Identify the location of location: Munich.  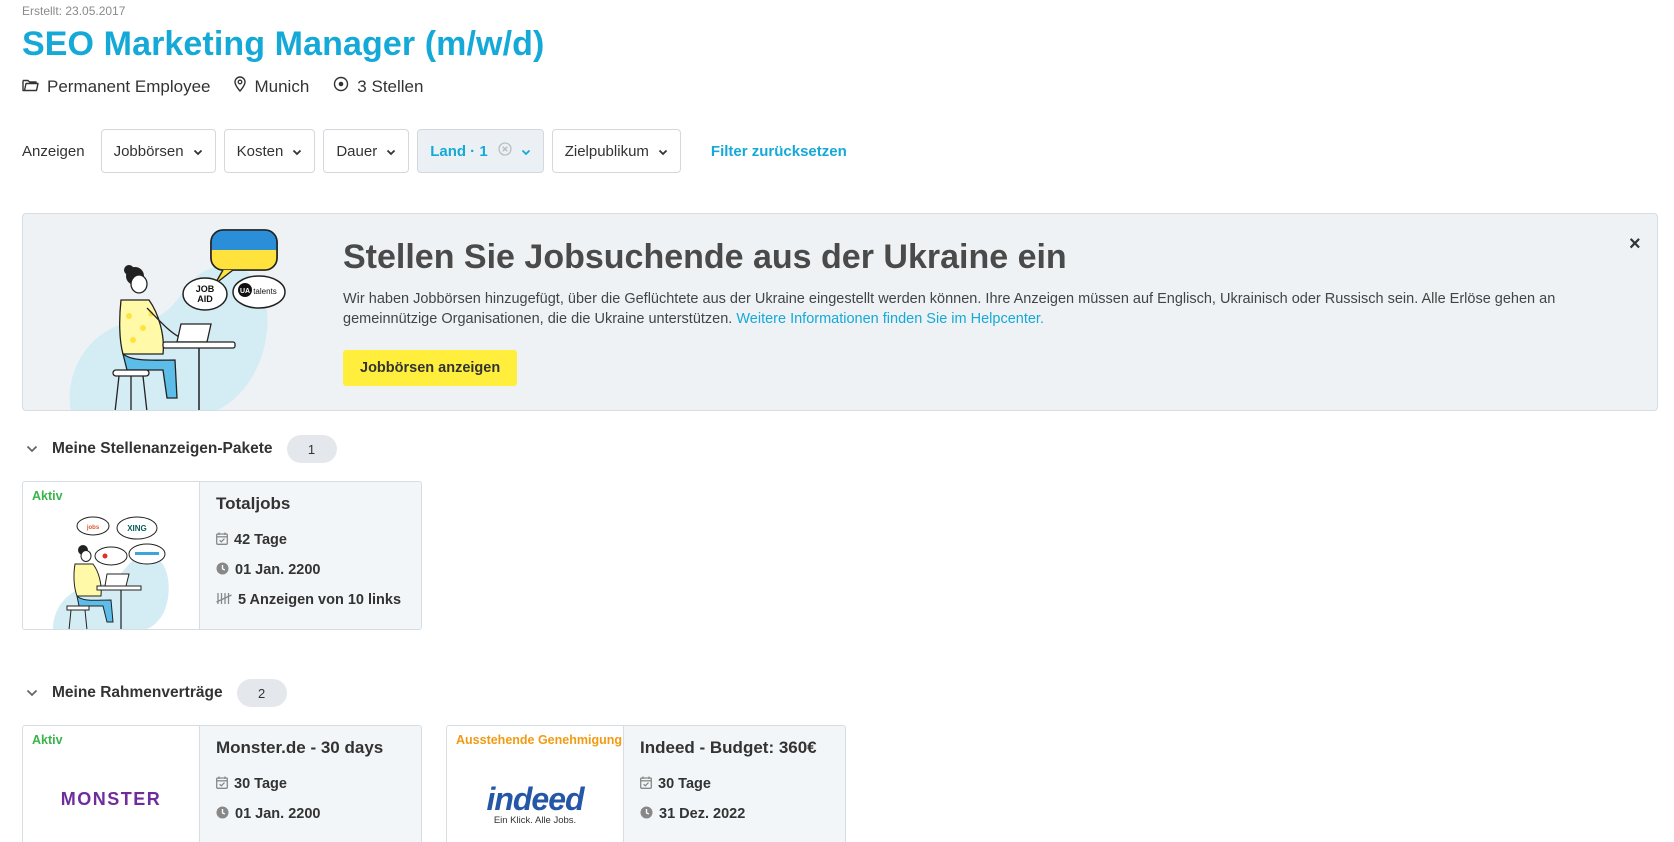
(271, 86).